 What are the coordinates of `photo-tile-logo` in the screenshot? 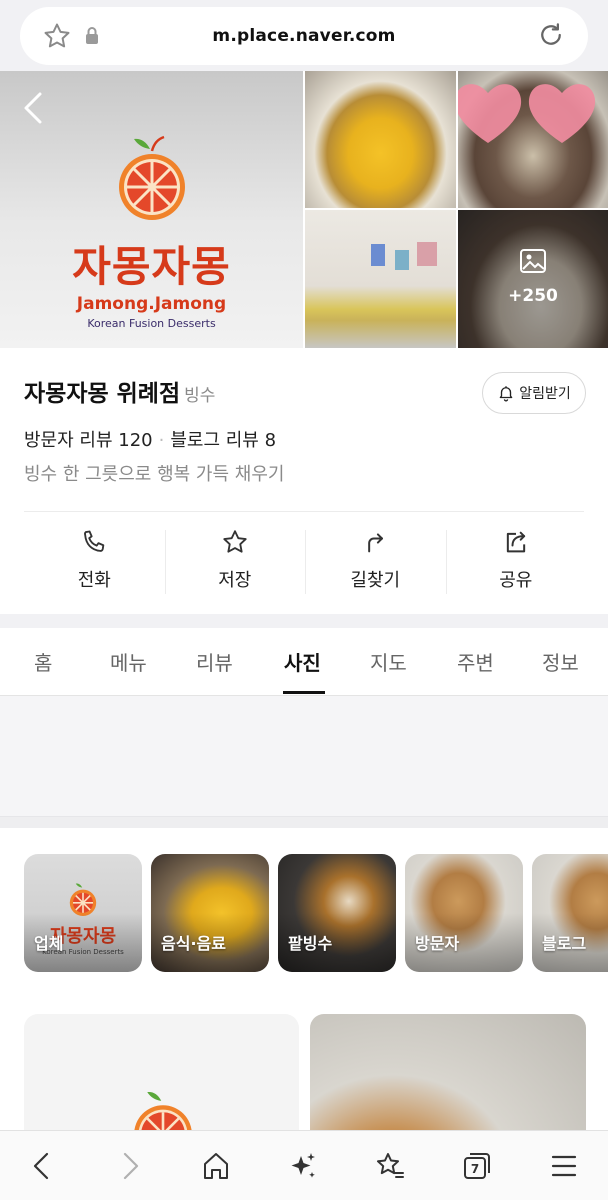 It's located at (161, 1072).